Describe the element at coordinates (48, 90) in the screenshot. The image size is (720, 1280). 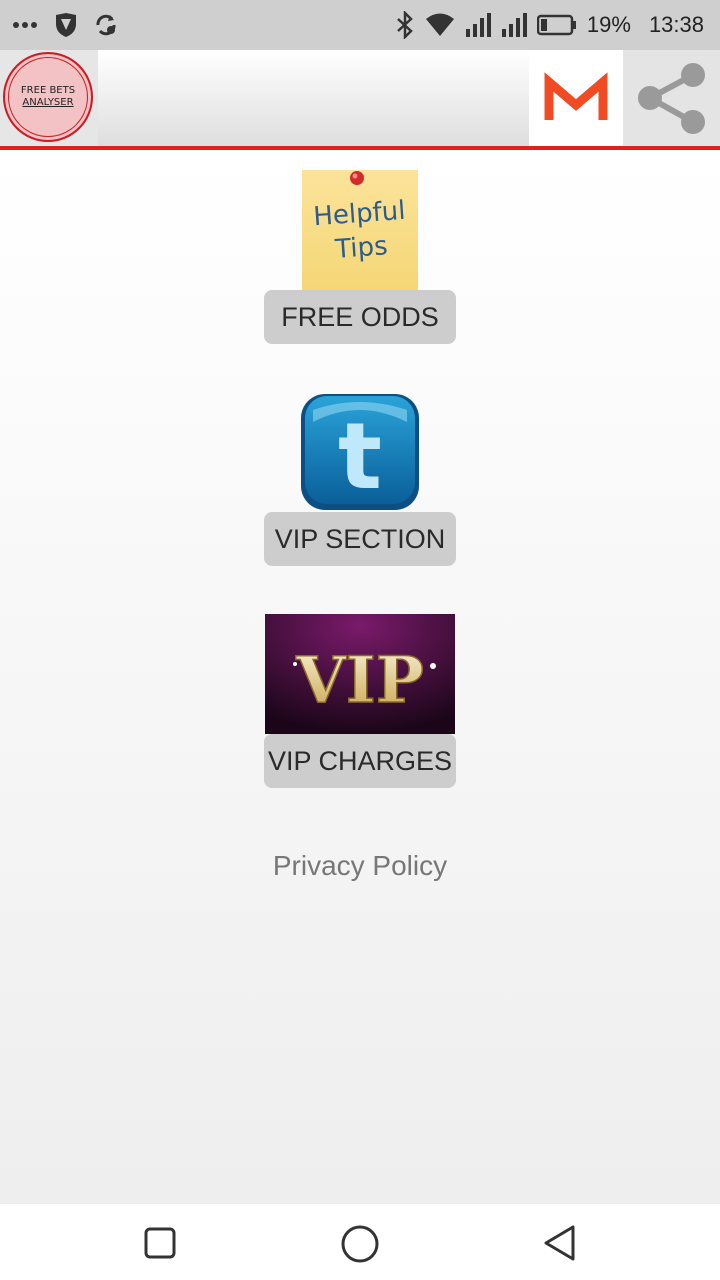
I see `logo-text-line1: FREE BETS` at that location.